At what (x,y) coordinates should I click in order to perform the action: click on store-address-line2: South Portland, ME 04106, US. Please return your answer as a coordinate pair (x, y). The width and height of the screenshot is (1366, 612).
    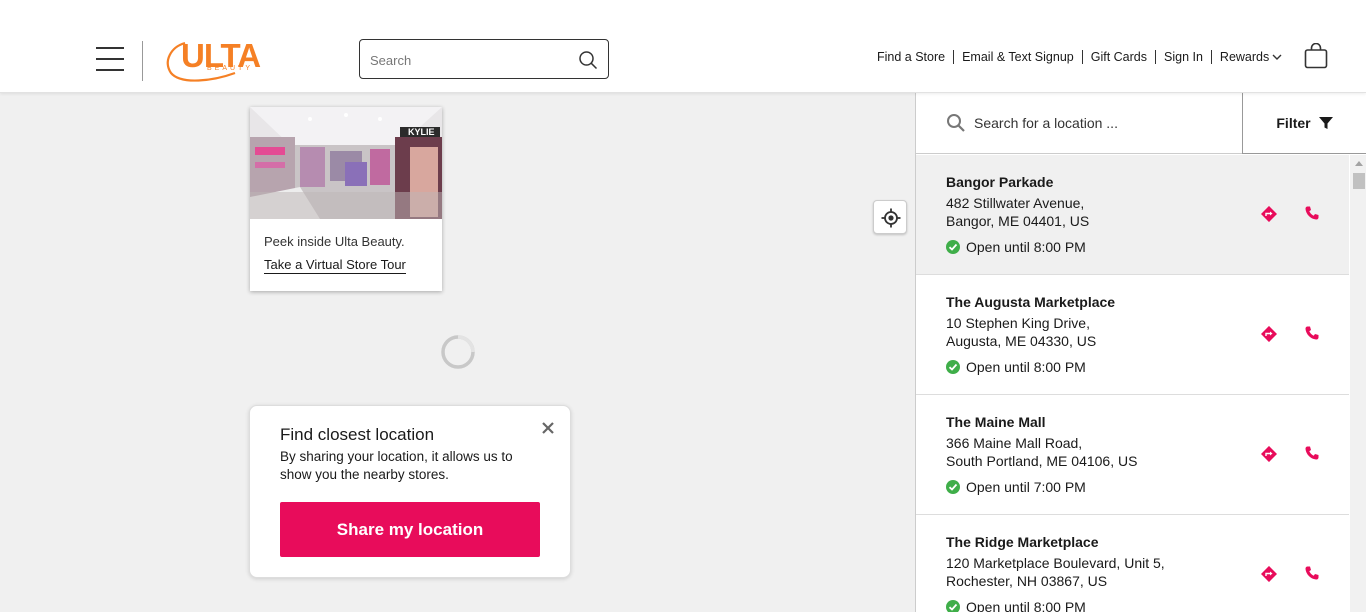
    Looking at the image, I should click on (1042, 461).